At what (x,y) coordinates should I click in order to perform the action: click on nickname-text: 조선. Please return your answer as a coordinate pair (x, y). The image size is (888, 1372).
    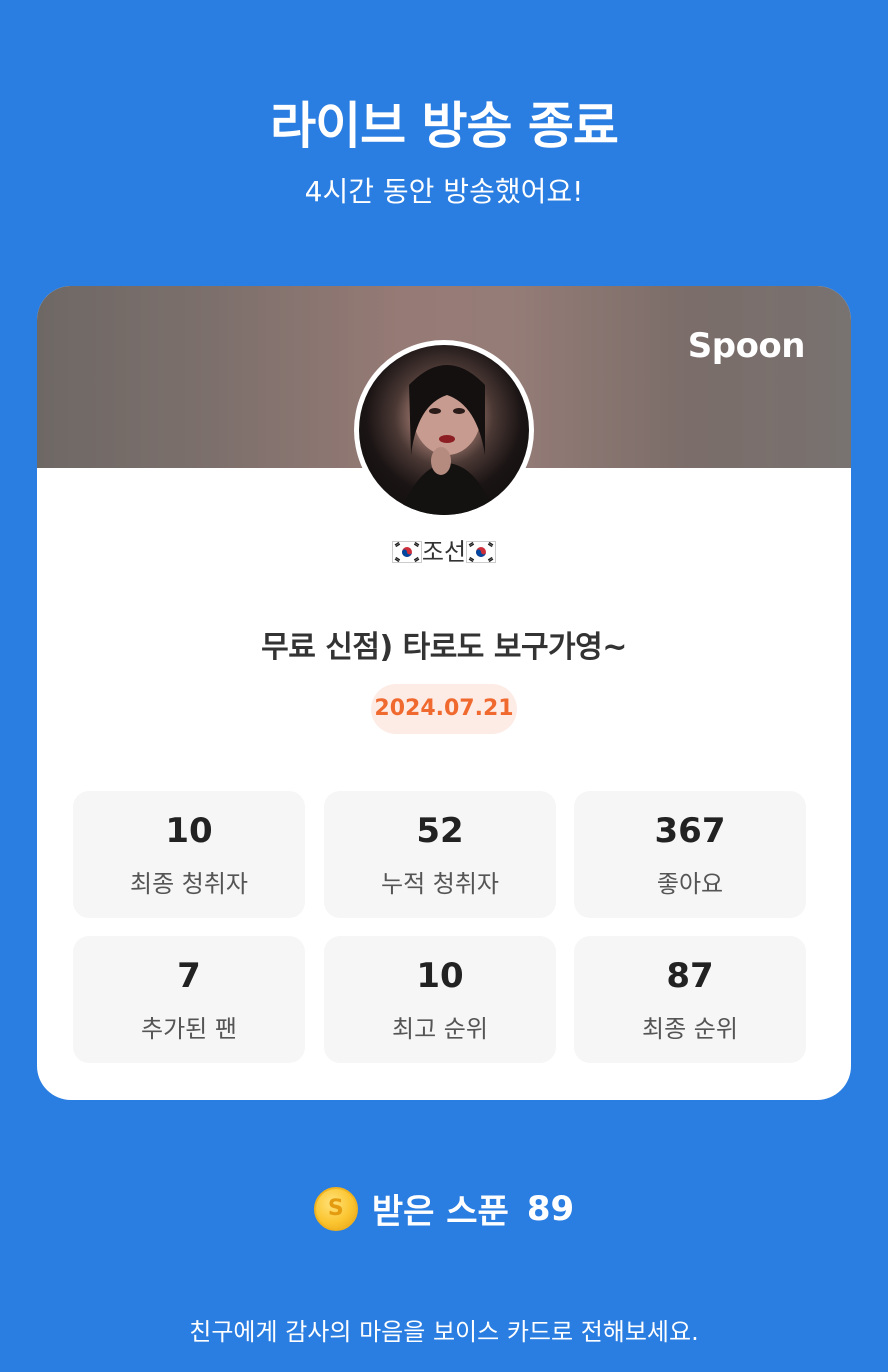
    Looking at the image, I should click on (444, 552).